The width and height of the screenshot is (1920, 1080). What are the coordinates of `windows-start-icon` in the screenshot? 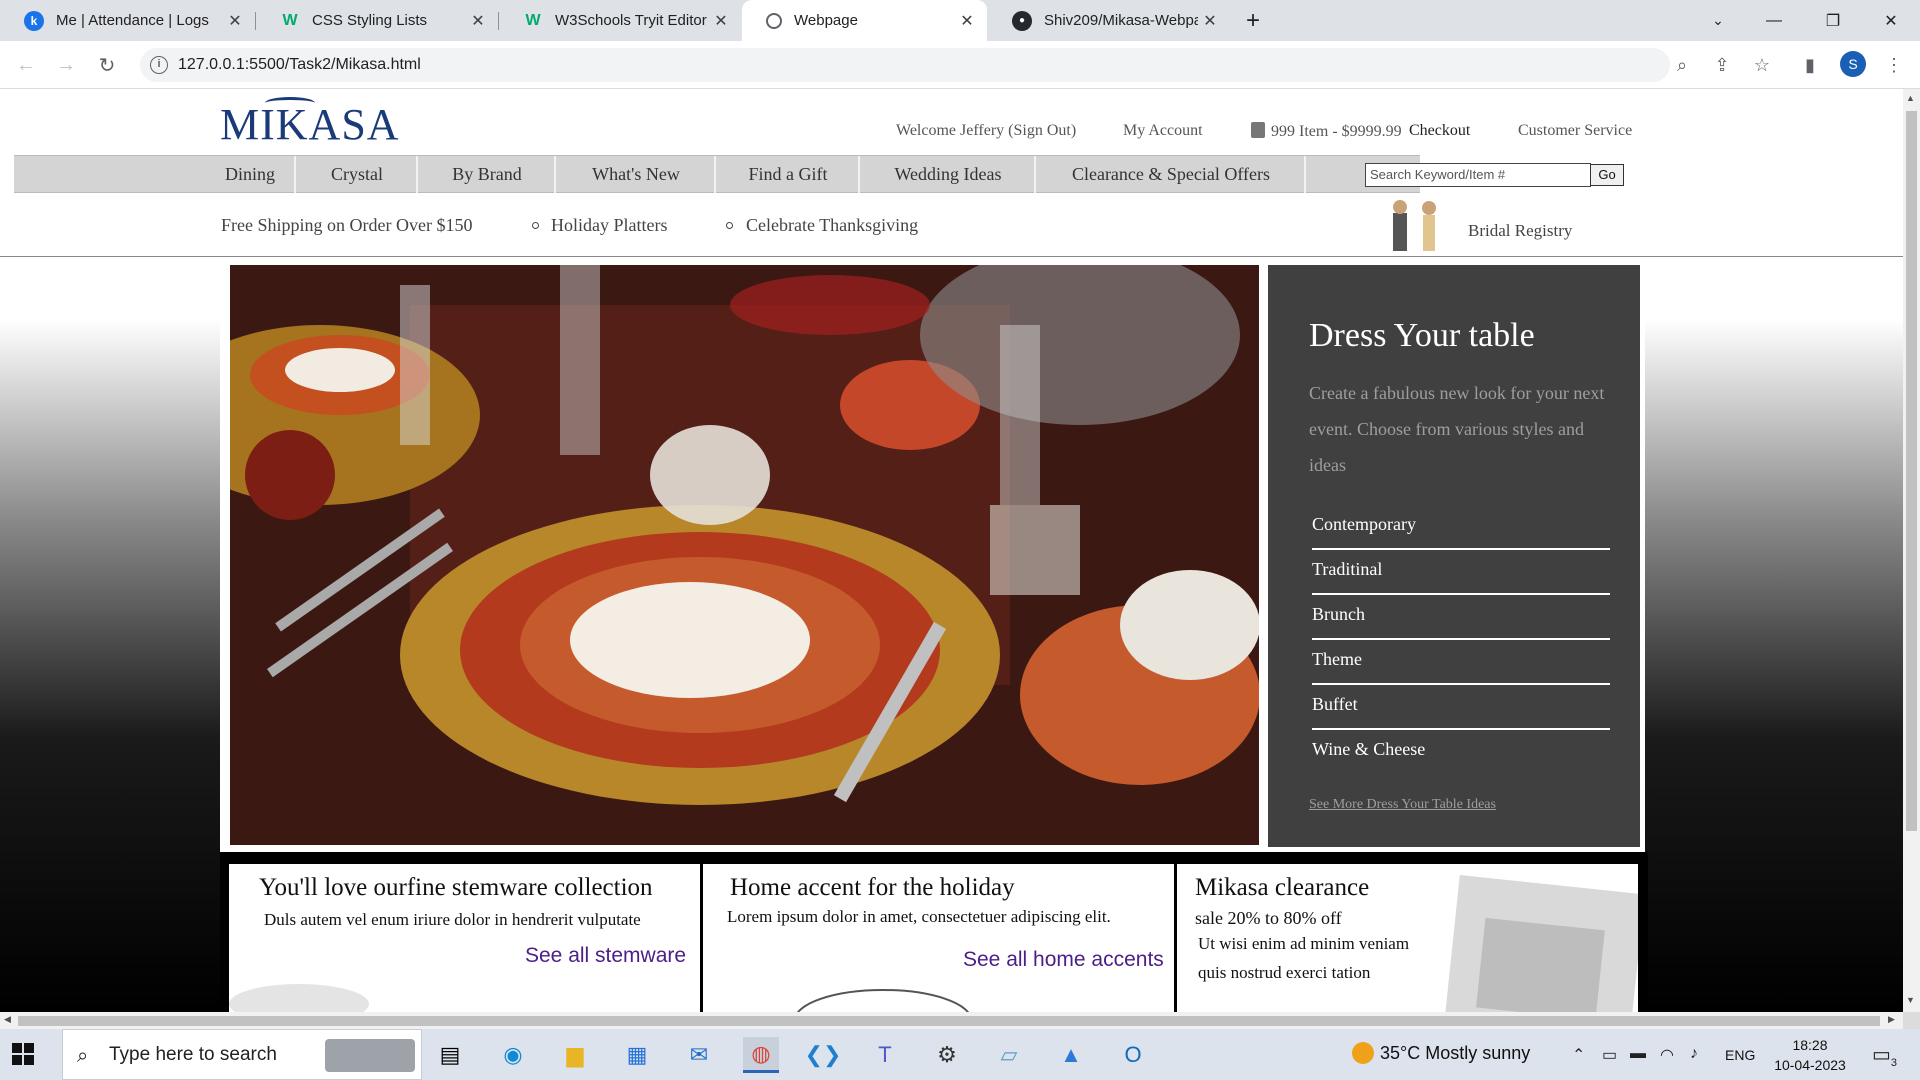 It's located at (23, 1054).